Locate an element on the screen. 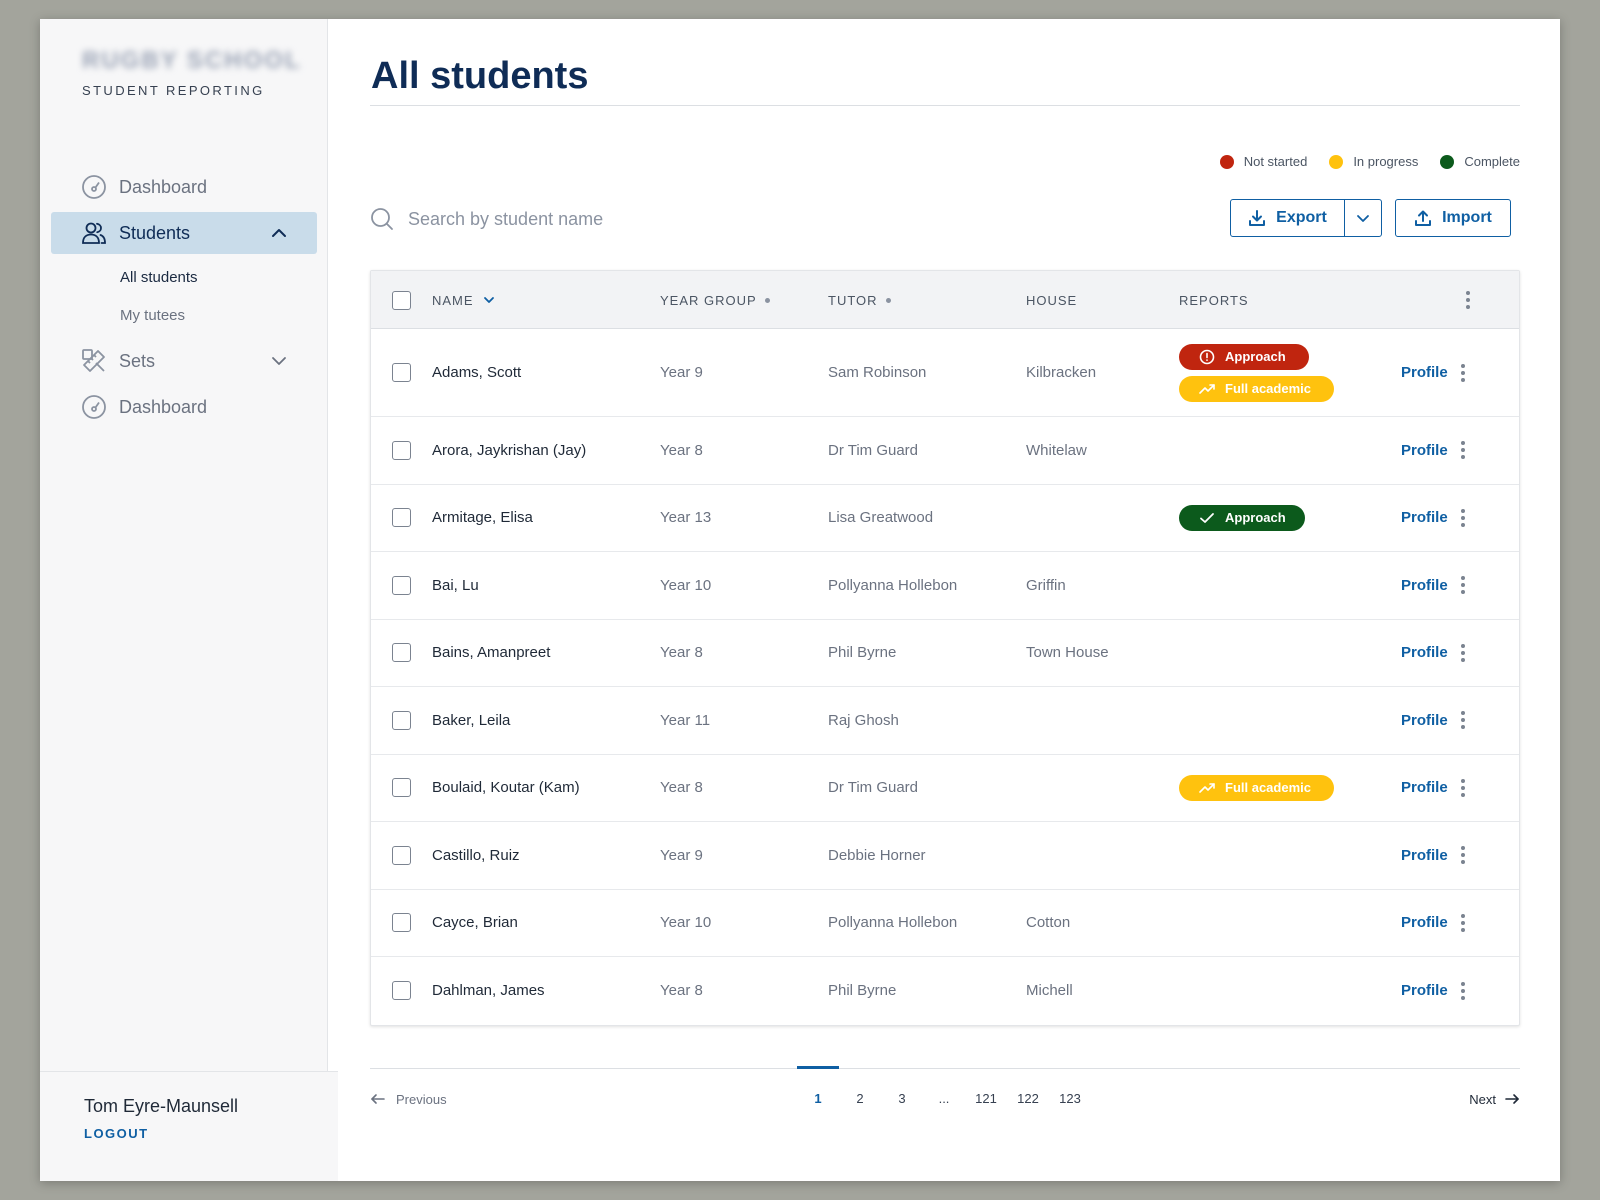 This screenshot has height=1200, width=1600. previous-label: Previous is located at coordinates (421, 1099).